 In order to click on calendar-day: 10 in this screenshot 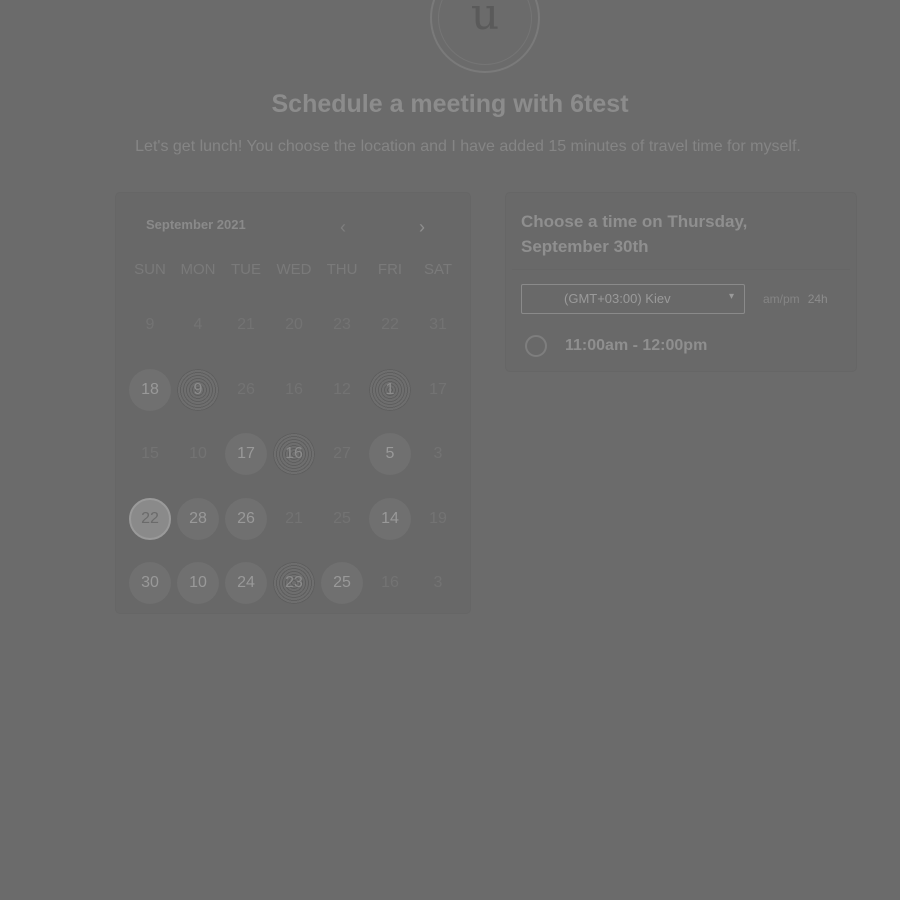, I will do `click(198, 583)`.